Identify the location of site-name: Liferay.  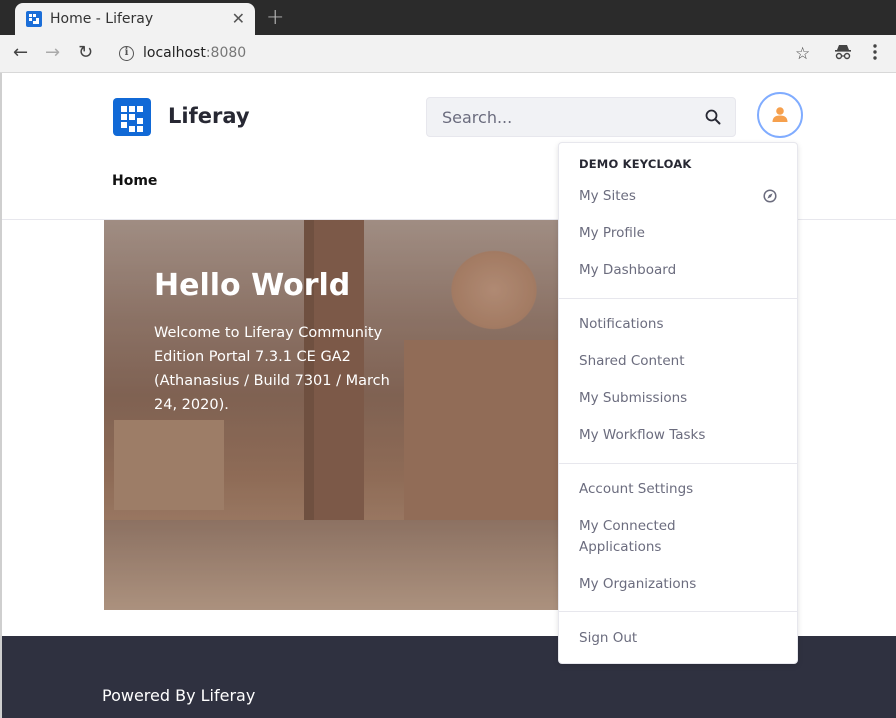
(209, 116).